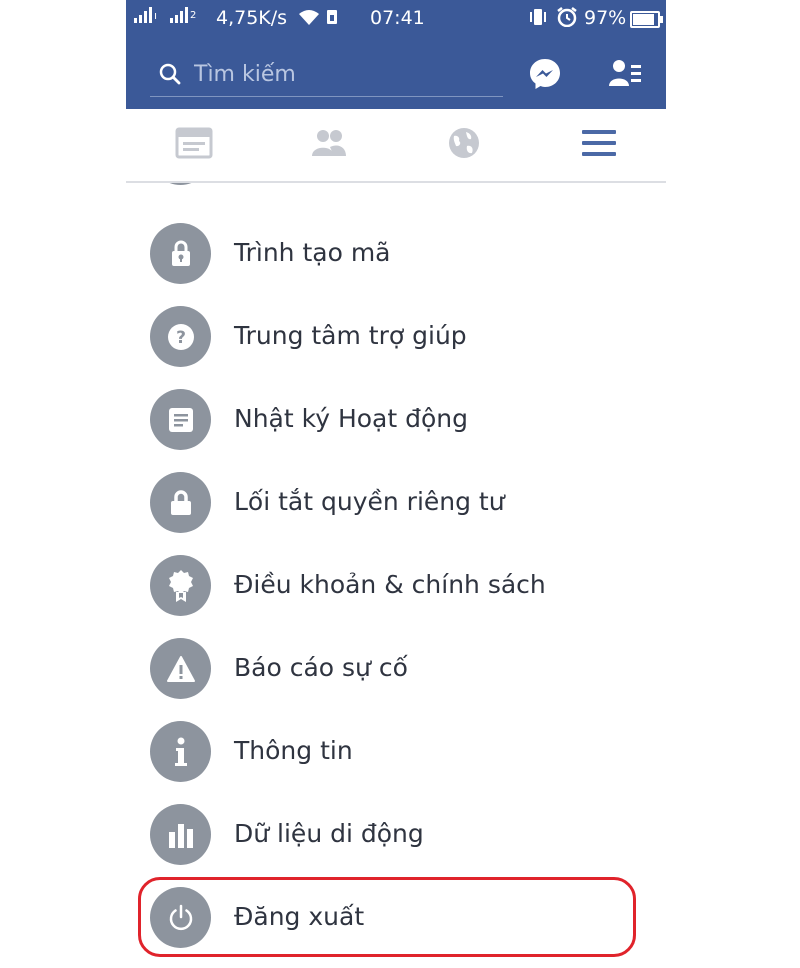  Describe the element at coordinates (299, 916) in the screenshot. I see `menu-item-label: Đăng xuất` at that location.